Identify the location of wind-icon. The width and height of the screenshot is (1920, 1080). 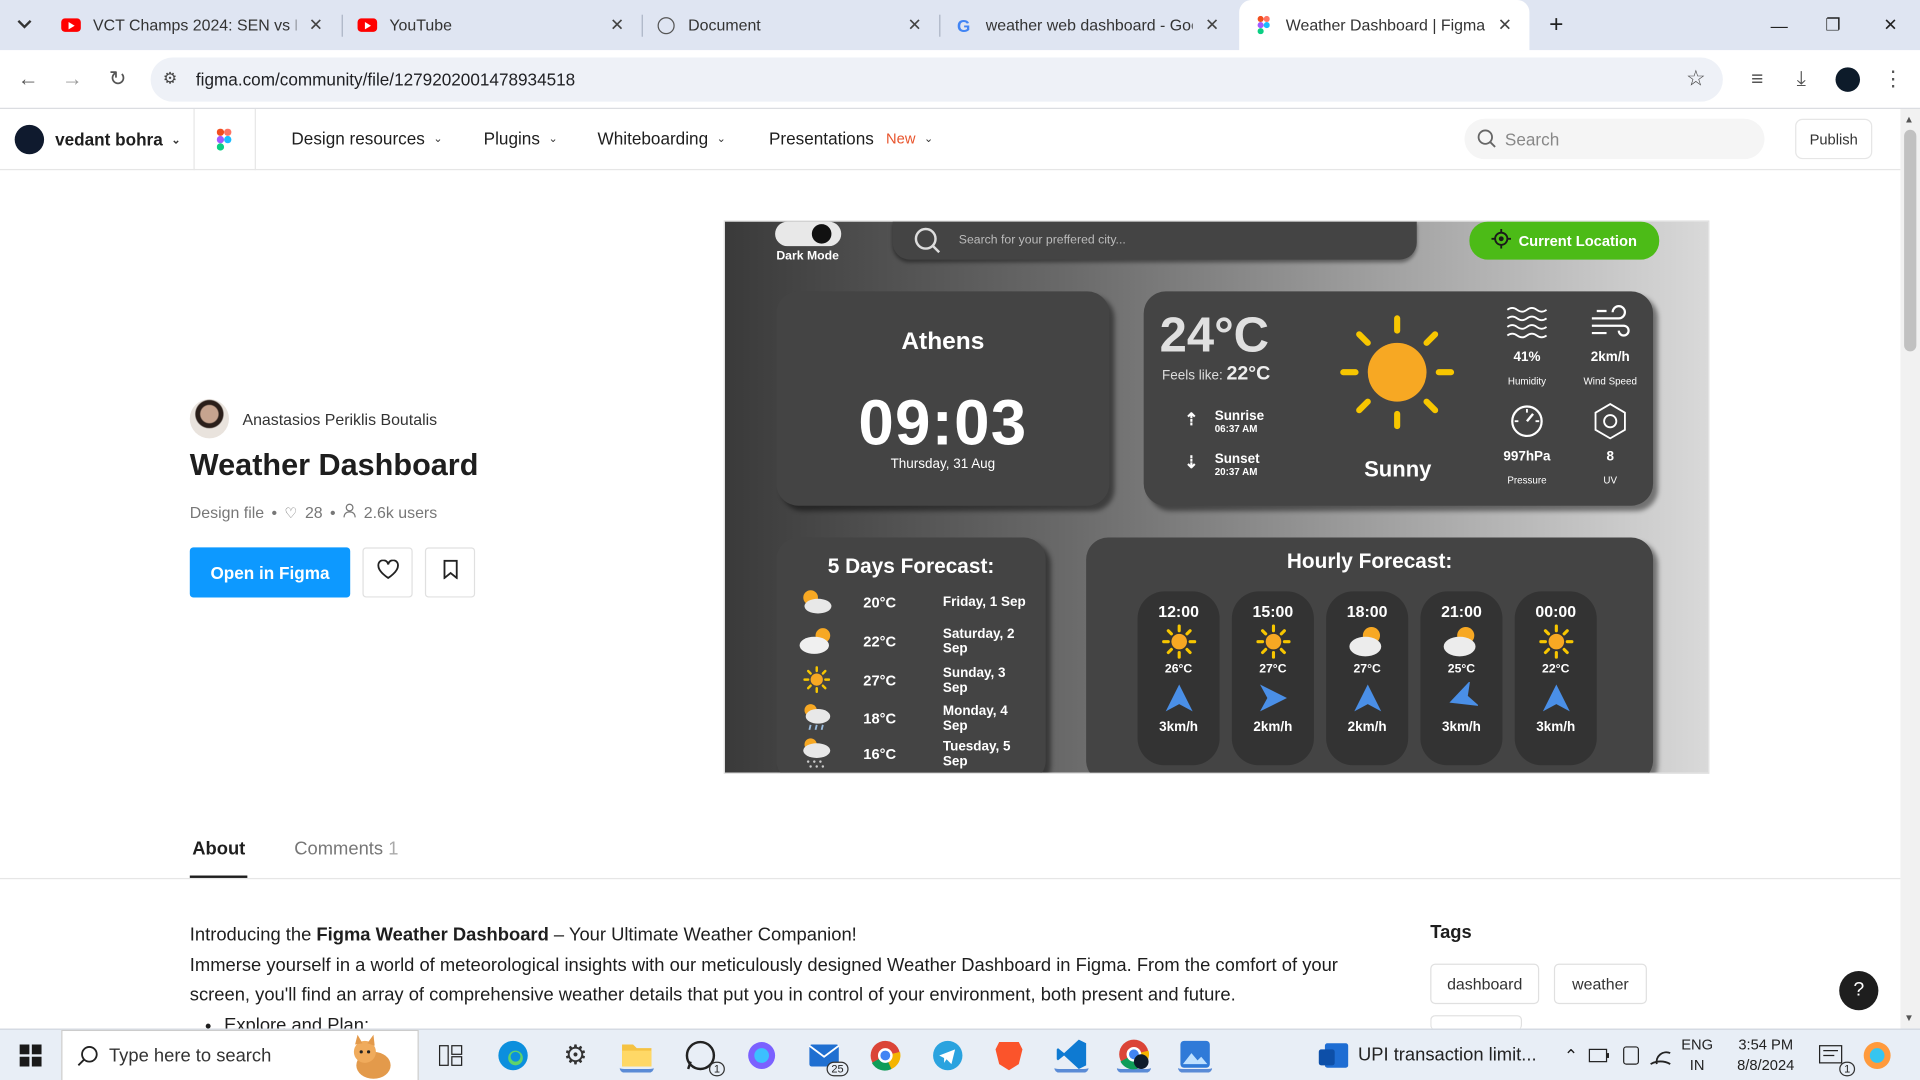
(1609, 322).